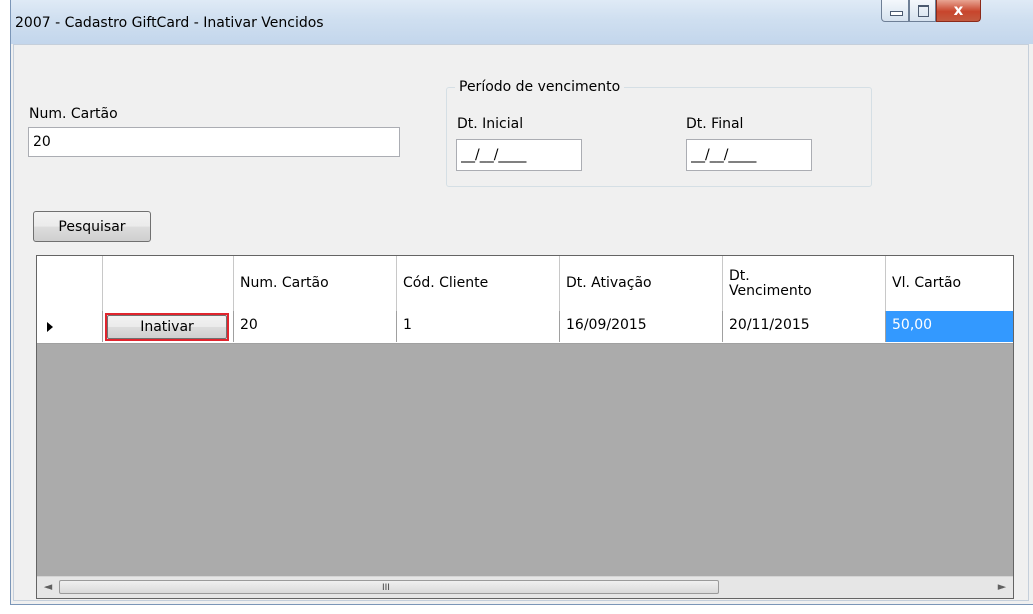 The image size is (1033, 614). I want to click on column-header-cod-cliente: Cód. Cliente, so click(478, 283).